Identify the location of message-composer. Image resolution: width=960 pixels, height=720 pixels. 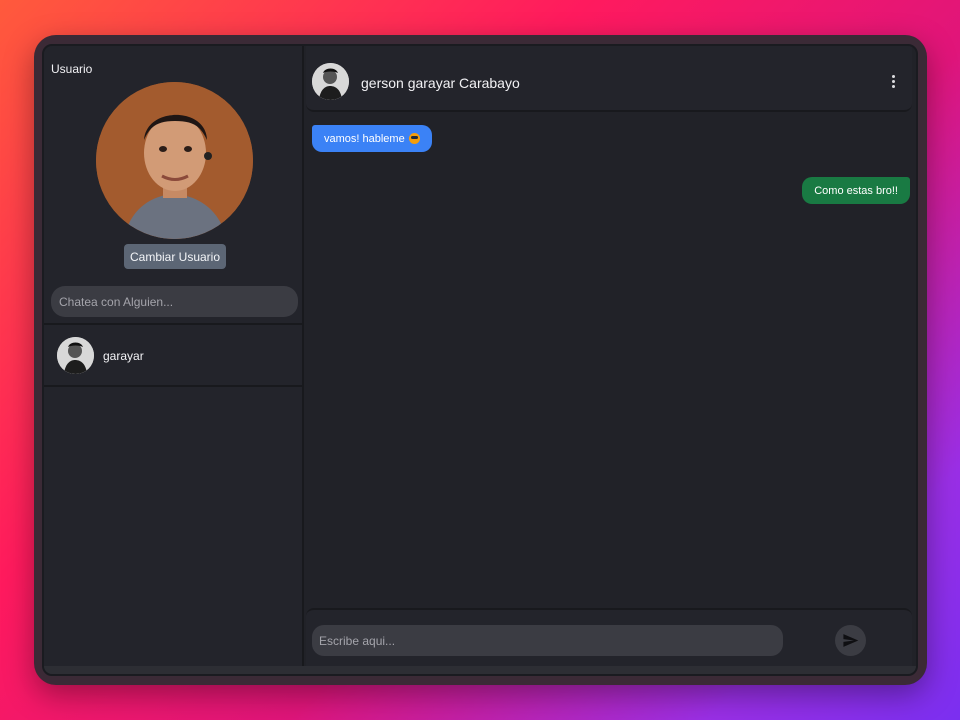
(609, 639).